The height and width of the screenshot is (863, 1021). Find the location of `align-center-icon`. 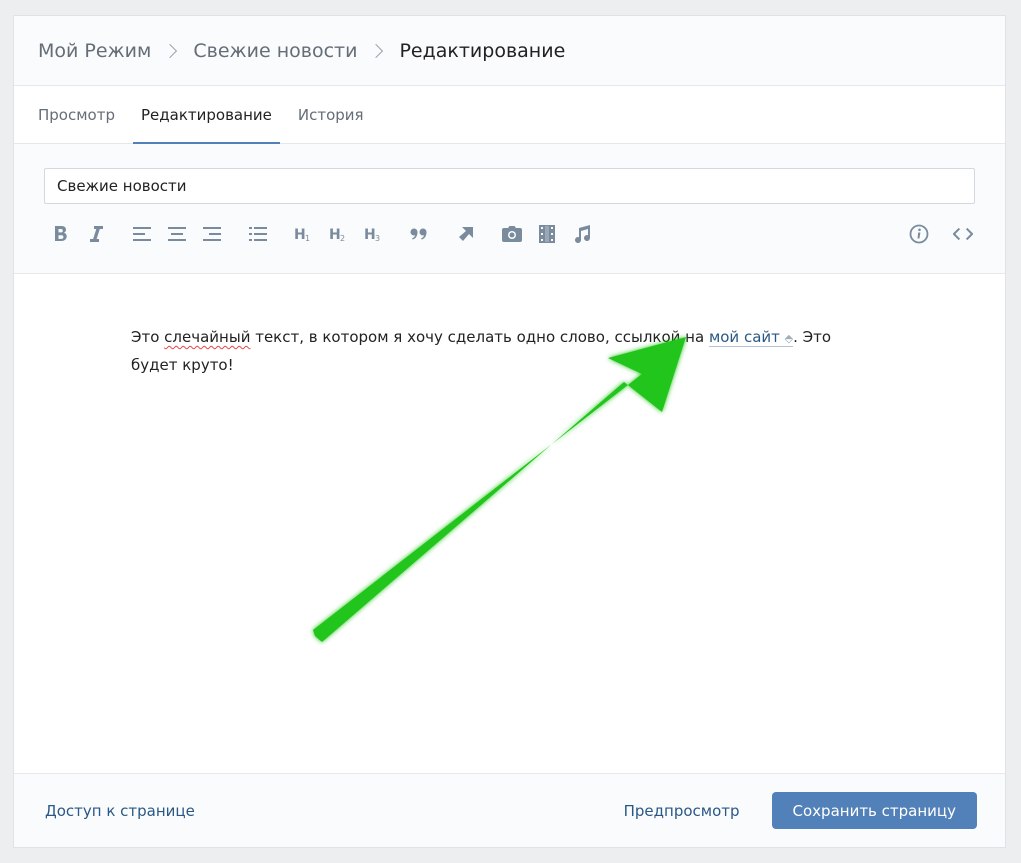

align-center-icon is located at coordinates (177, 234).